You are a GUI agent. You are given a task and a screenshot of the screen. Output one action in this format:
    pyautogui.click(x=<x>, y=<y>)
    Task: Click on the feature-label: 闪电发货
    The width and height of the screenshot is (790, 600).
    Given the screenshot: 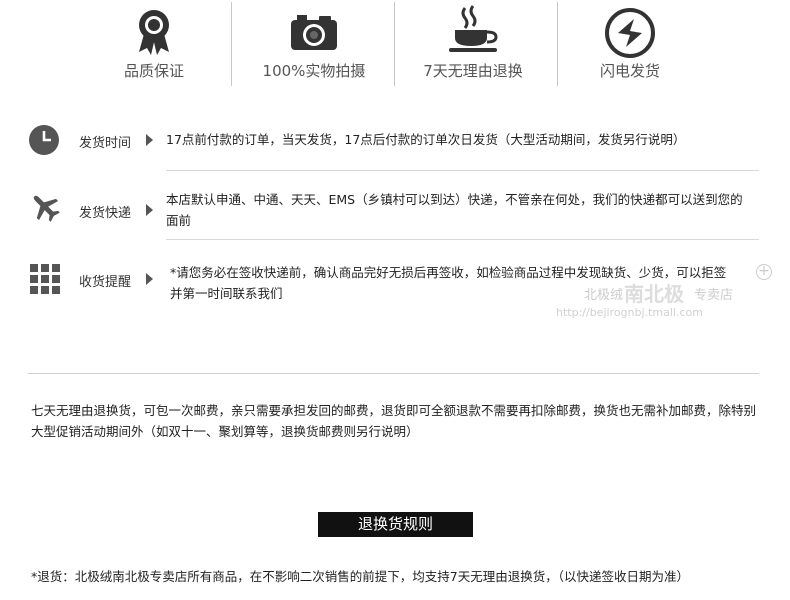 What is the action you would take?
    pyautogui.click(x=629, y=71)
    